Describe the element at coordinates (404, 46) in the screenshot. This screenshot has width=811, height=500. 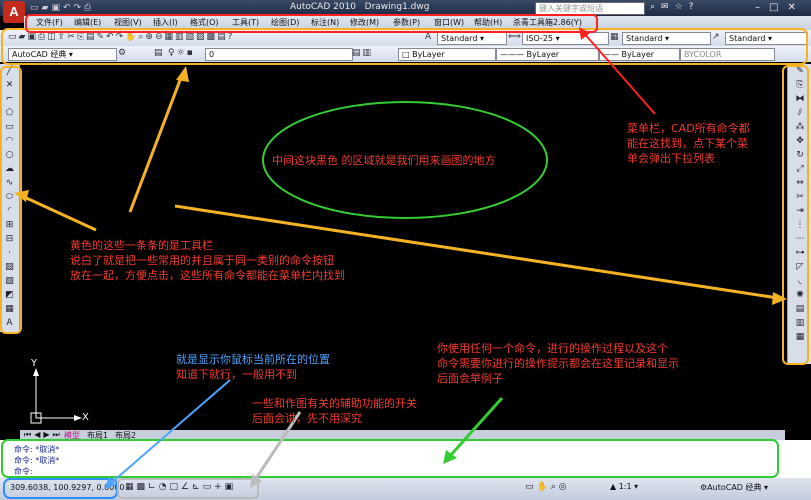
I see `toolbar-highlight` at that location.